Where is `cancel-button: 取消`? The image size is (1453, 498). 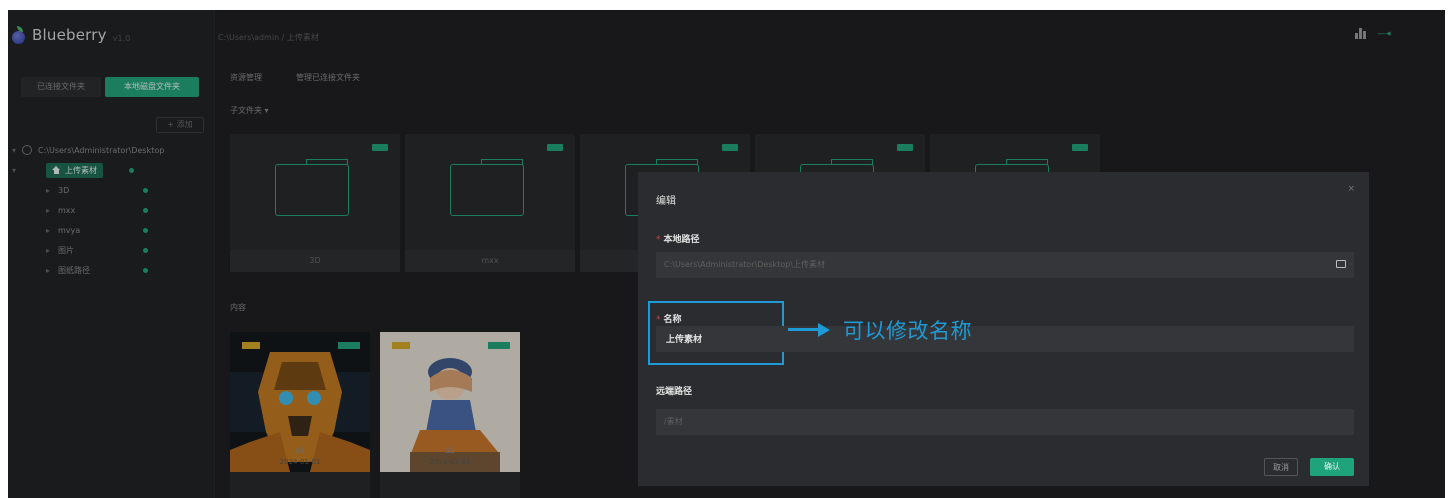 cancel-button: 取消 is located at coordinates (1281, 467).